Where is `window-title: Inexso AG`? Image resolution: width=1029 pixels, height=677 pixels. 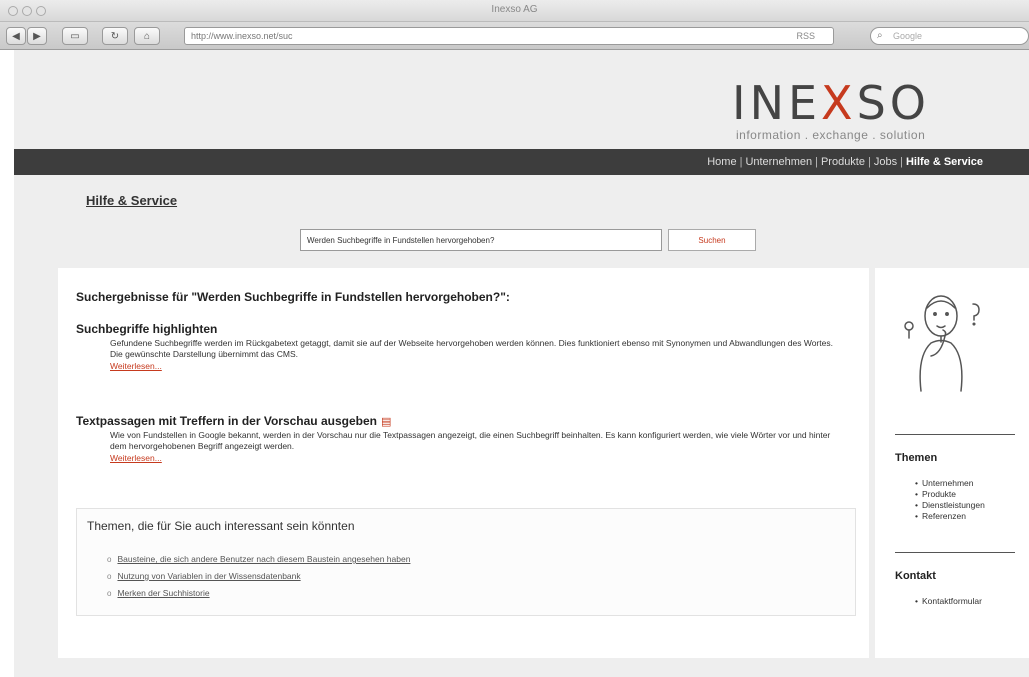
window-title: Inexso AG is located at coordinates (514, 9).